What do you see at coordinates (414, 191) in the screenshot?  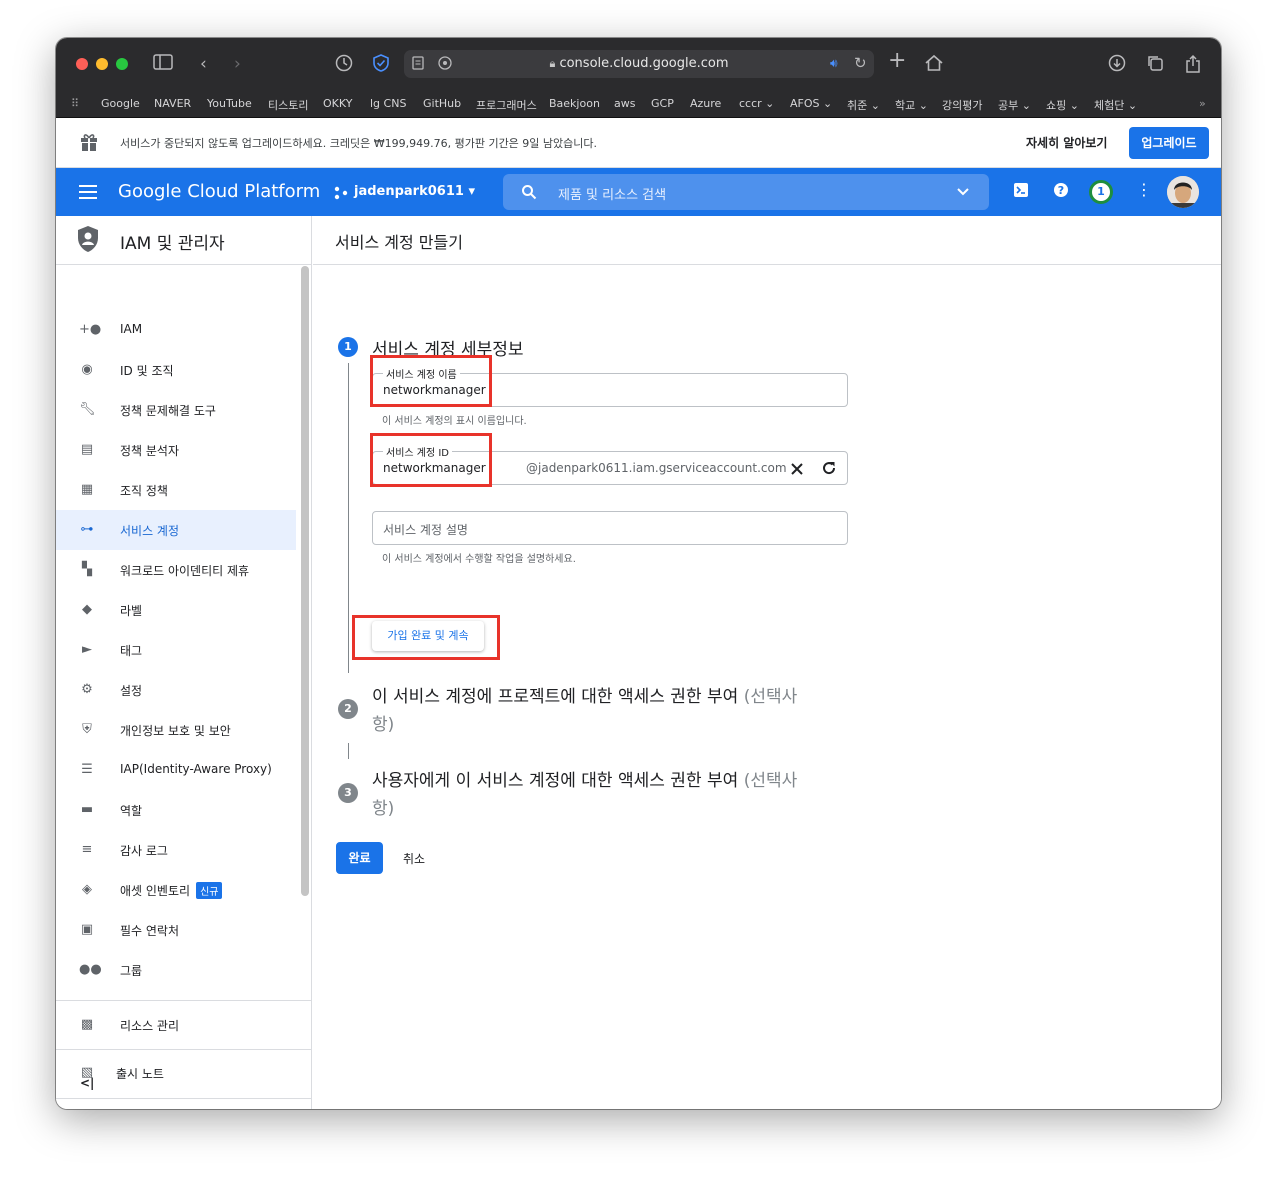 I see `project-selector: jadenpark0611 ▾` at bounding box center [414, 191].